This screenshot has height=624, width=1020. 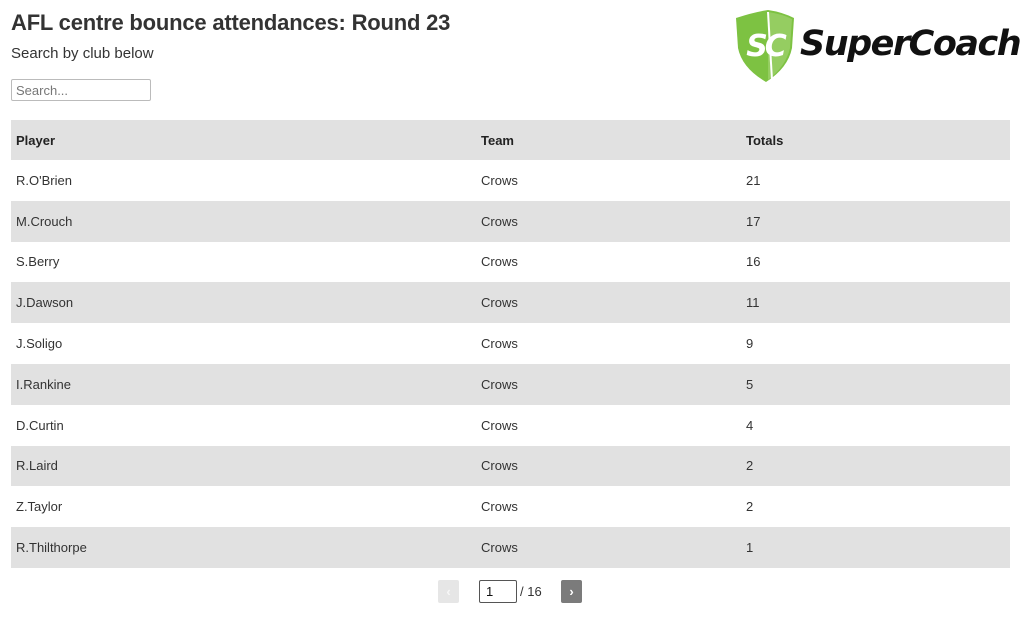 I want to click on next-page-button: ›, so click(x=571, y=591).